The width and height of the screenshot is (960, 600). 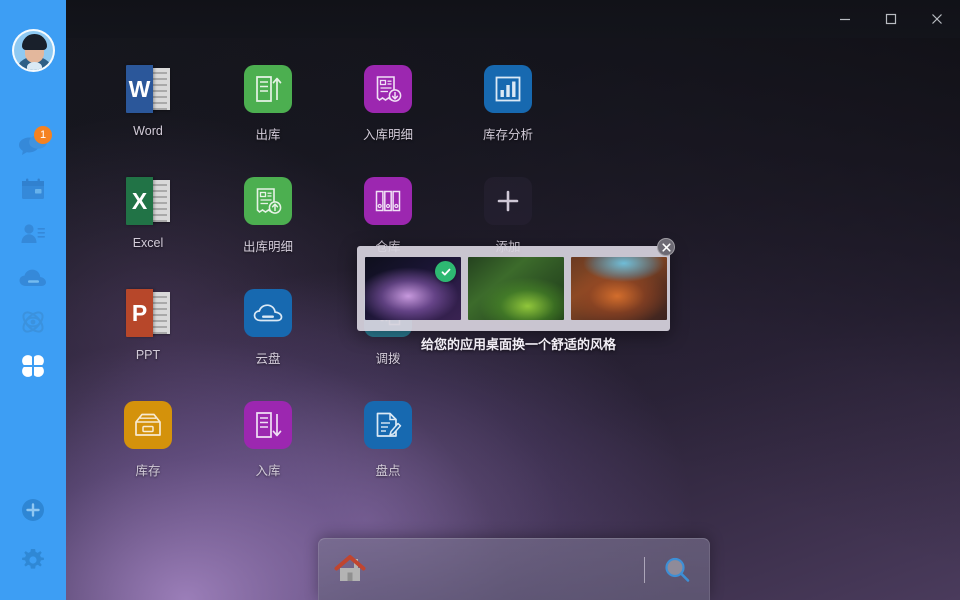 I want to click on outbound-detail-icon, so click(x=268, y=201).